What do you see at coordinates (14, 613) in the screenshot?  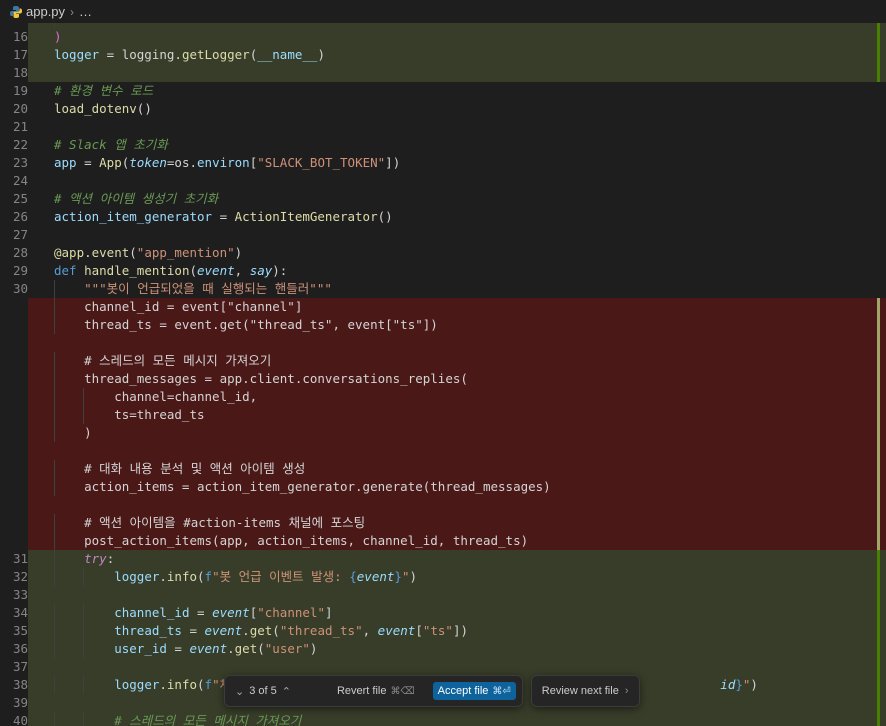 I see `line-number: 34` at bounding box center [14, 613].